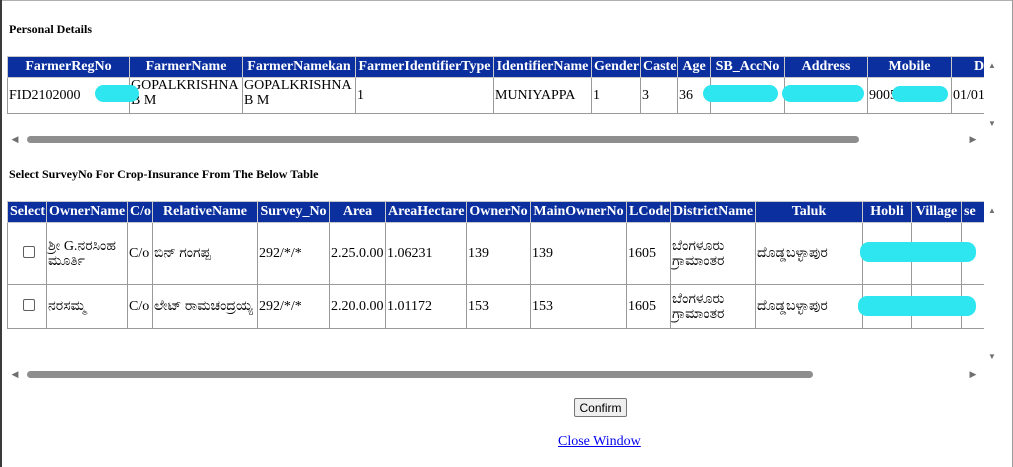 The width and height of the screenshot is (1013, 467). What do you see at coordinates (293, 212) in the screenshot?
I see `col-survey-no: Survey_No` at bounding box center [293, 212].